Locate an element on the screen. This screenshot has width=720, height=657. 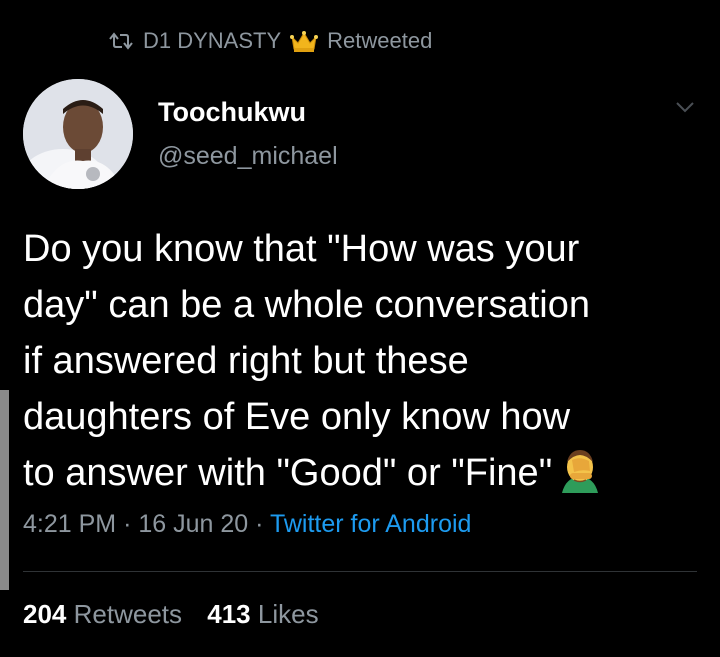
tweet-line: to answer with "Good" or "Fine" is located at coordinates (288, 473).